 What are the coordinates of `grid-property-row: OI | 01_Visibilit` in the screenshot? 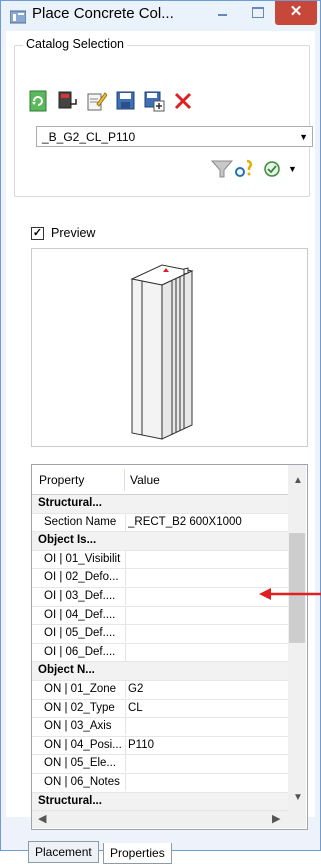 It's located at (160, 560).